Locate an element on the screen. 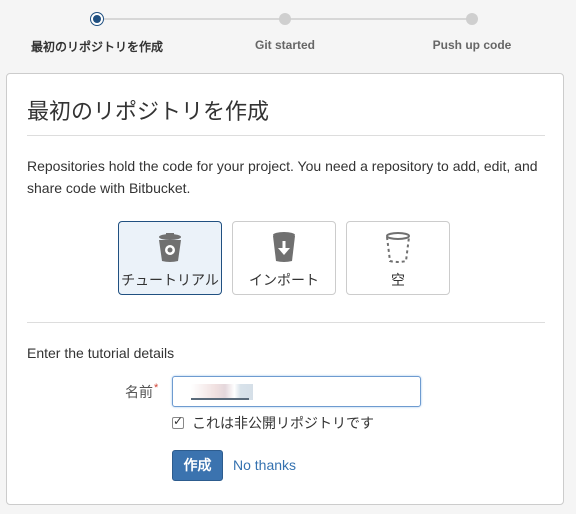 The image size is (576, 514). progress-stepper: 最初のリポジトリを作成 Git started Push up code is located at coordinates (288, 35).